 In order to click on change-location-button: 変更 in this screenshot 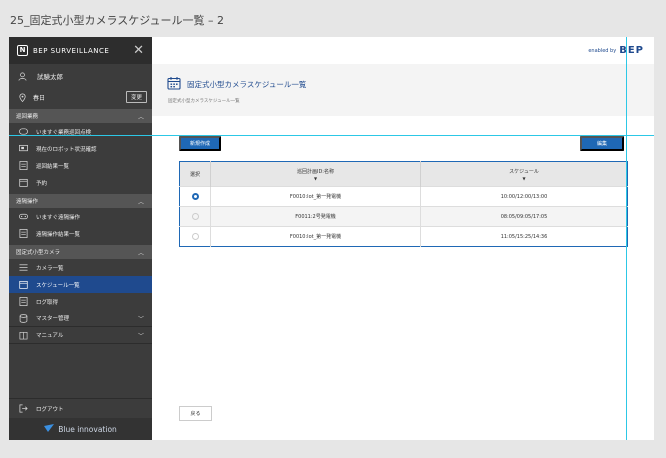, I will do `click(136, 97)`.